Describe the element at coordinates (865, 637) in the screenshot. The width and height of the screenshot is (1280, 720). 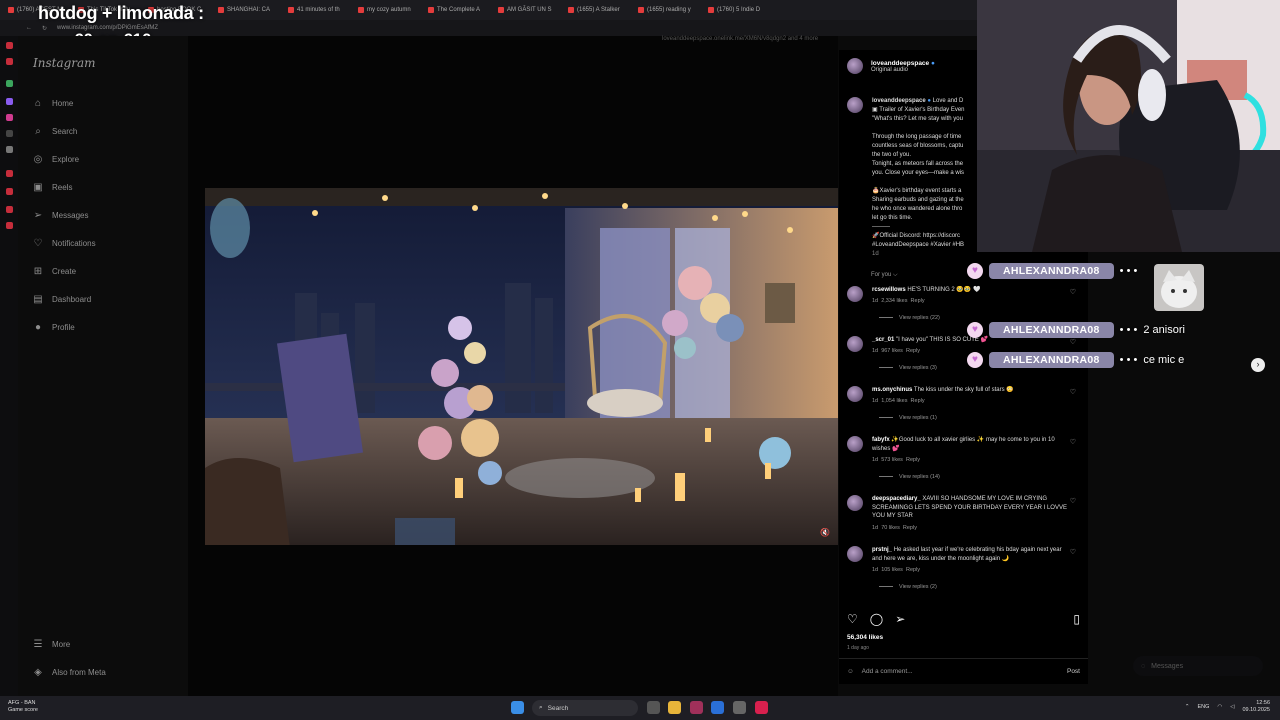
I see `like-count: 56,304 likes` at that location.